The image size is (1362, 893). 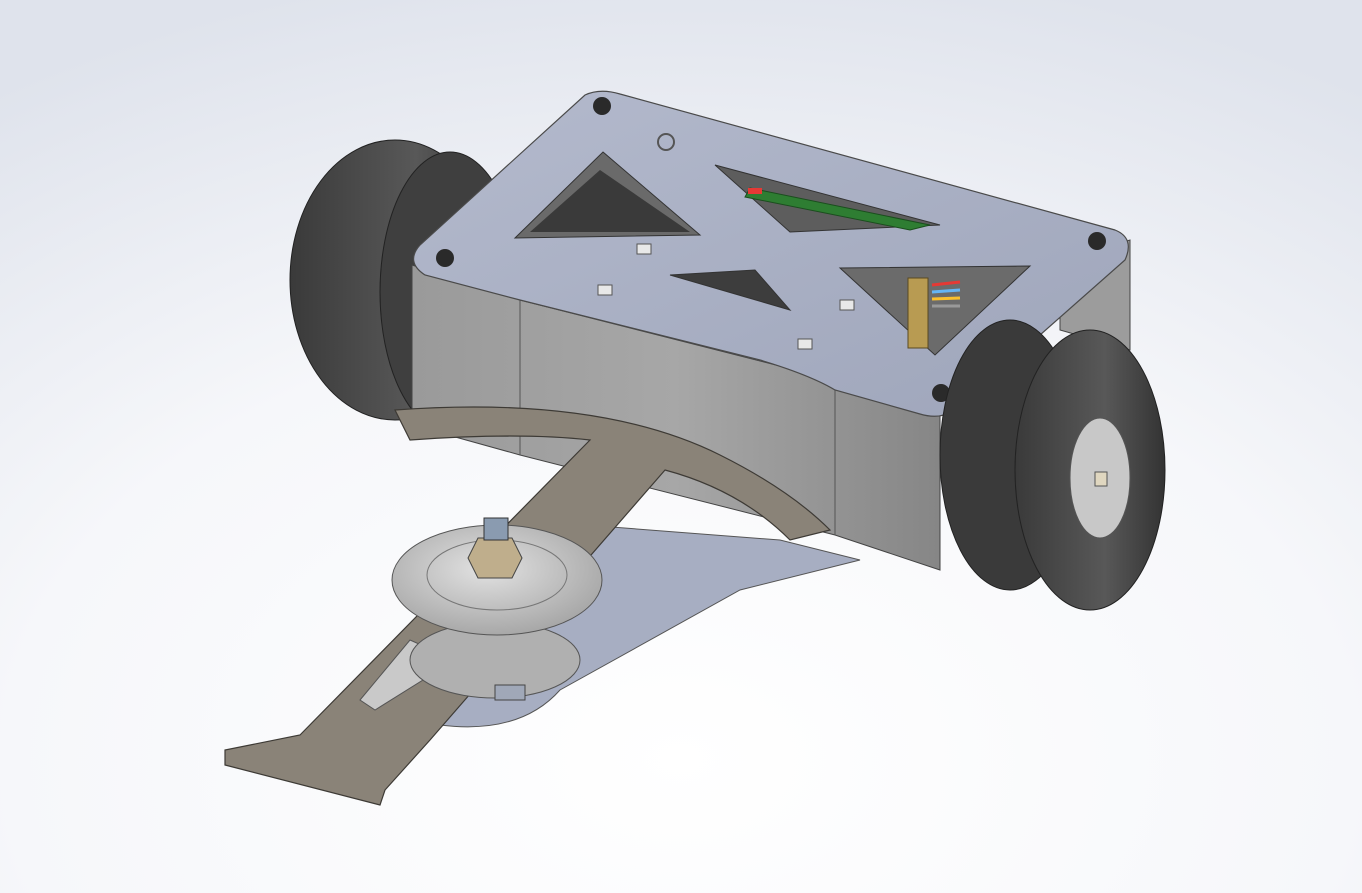 I want to click on pivot-bearing, so click(x=497, y=609).